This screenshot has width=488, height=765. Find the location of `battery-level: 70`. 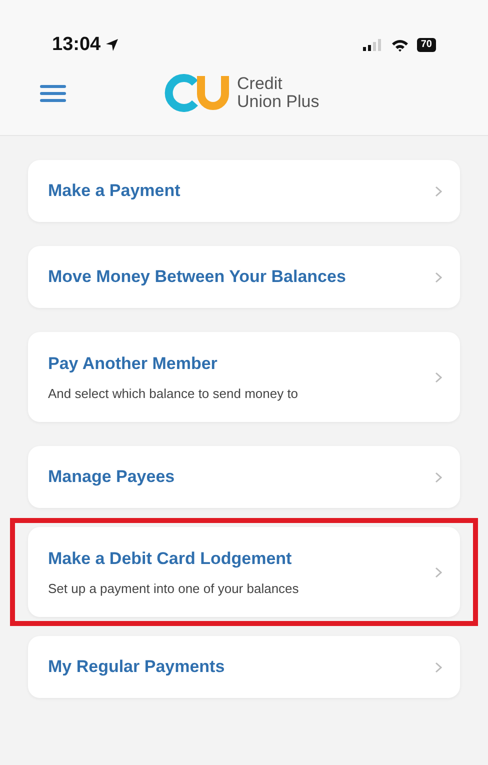

battery-level: 70 is located at coordinates (426, 45).